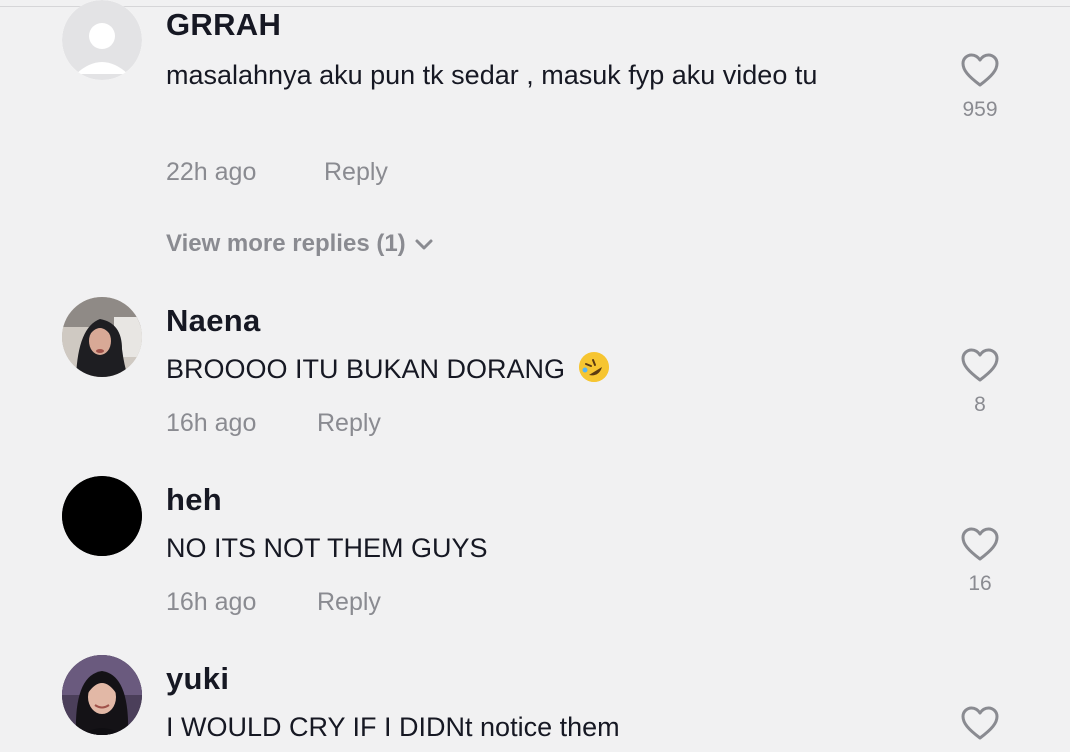 The height and width of the screenshot is (752, 1070). I want to click on default-person-icon, so click(102, 40).